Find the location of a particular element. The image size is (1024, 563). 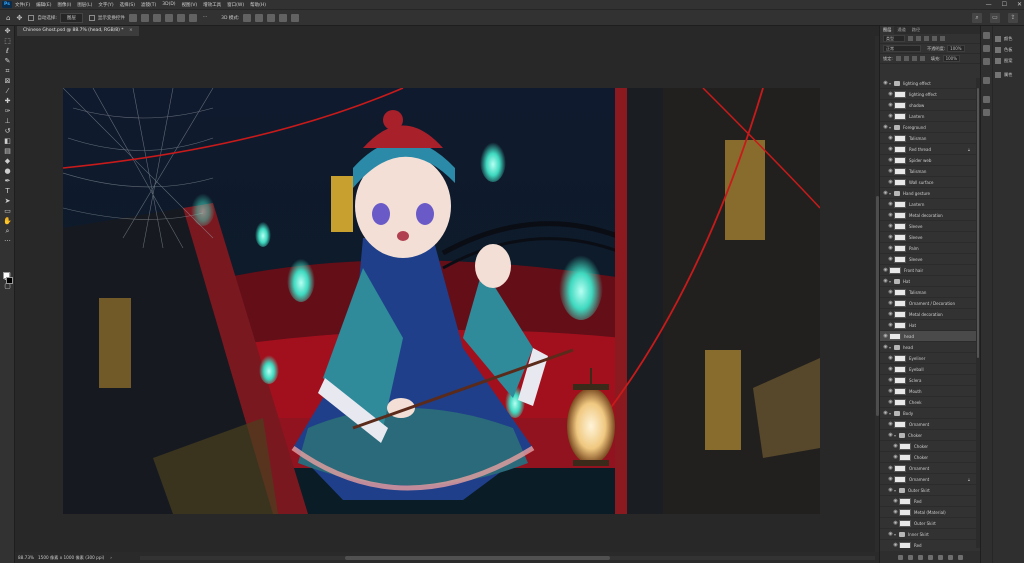

paragraph-panel-icon is located at coordinates (986, 112).